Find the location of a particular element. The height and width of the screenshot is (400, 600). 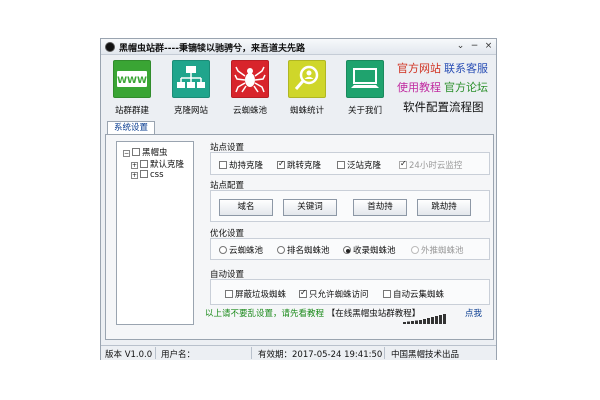

toolbar-item-clone-site: 克隆网站 is located at coordinates (190, 89).